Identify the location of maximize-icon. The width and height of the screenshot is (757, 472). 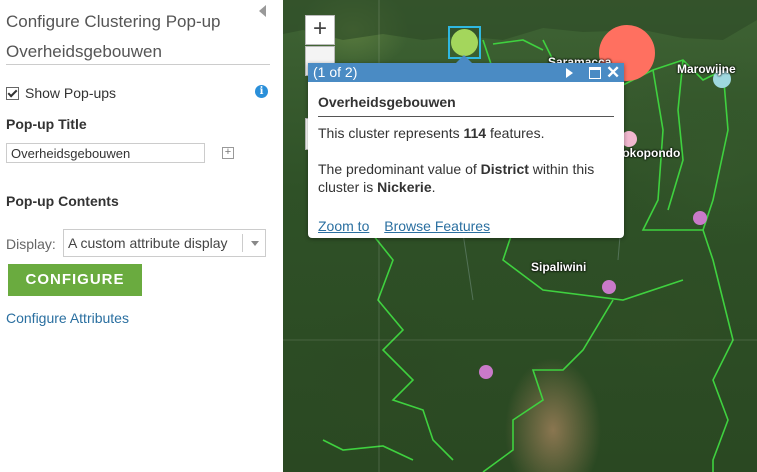
(595, 73).